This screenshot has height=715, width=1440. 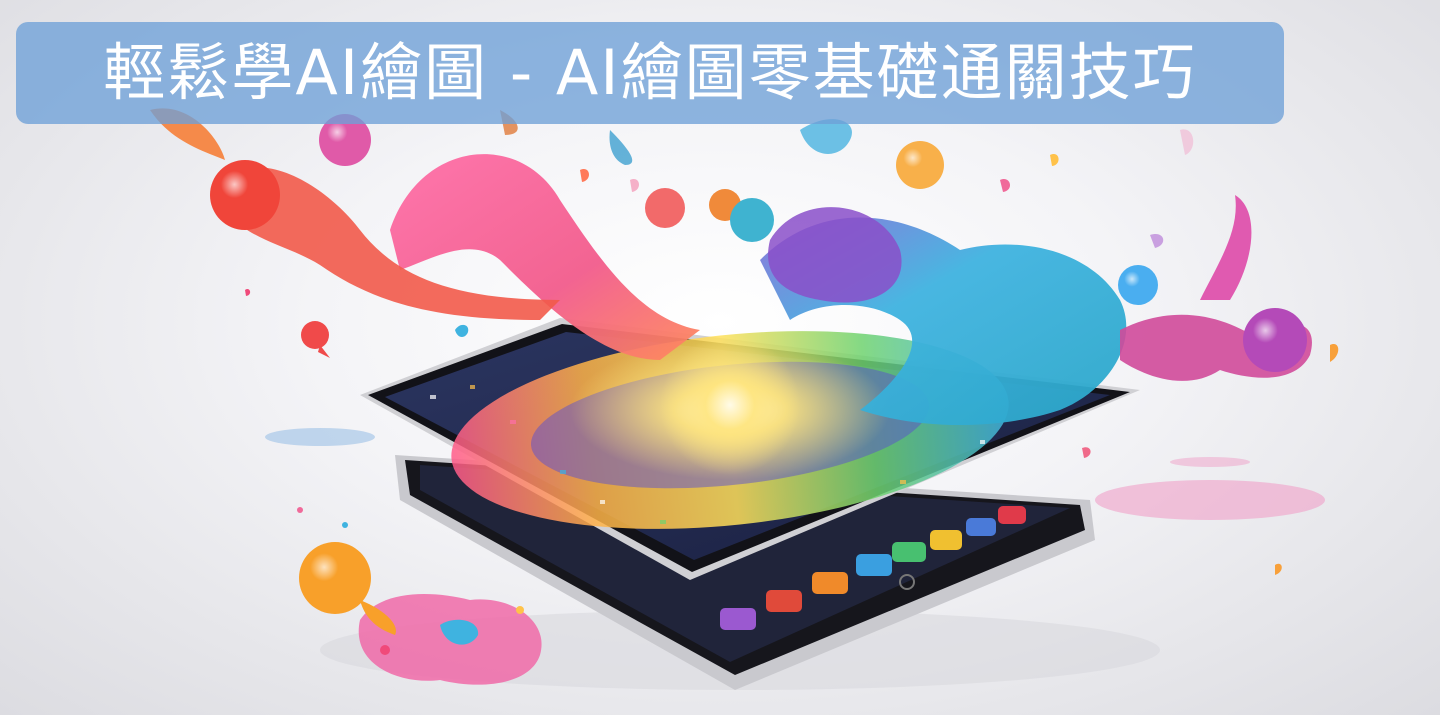 What do you see at coordinates (946, 540) in the screenshot?
I see `app-icon-yellow` at bounding box center [946, 540].